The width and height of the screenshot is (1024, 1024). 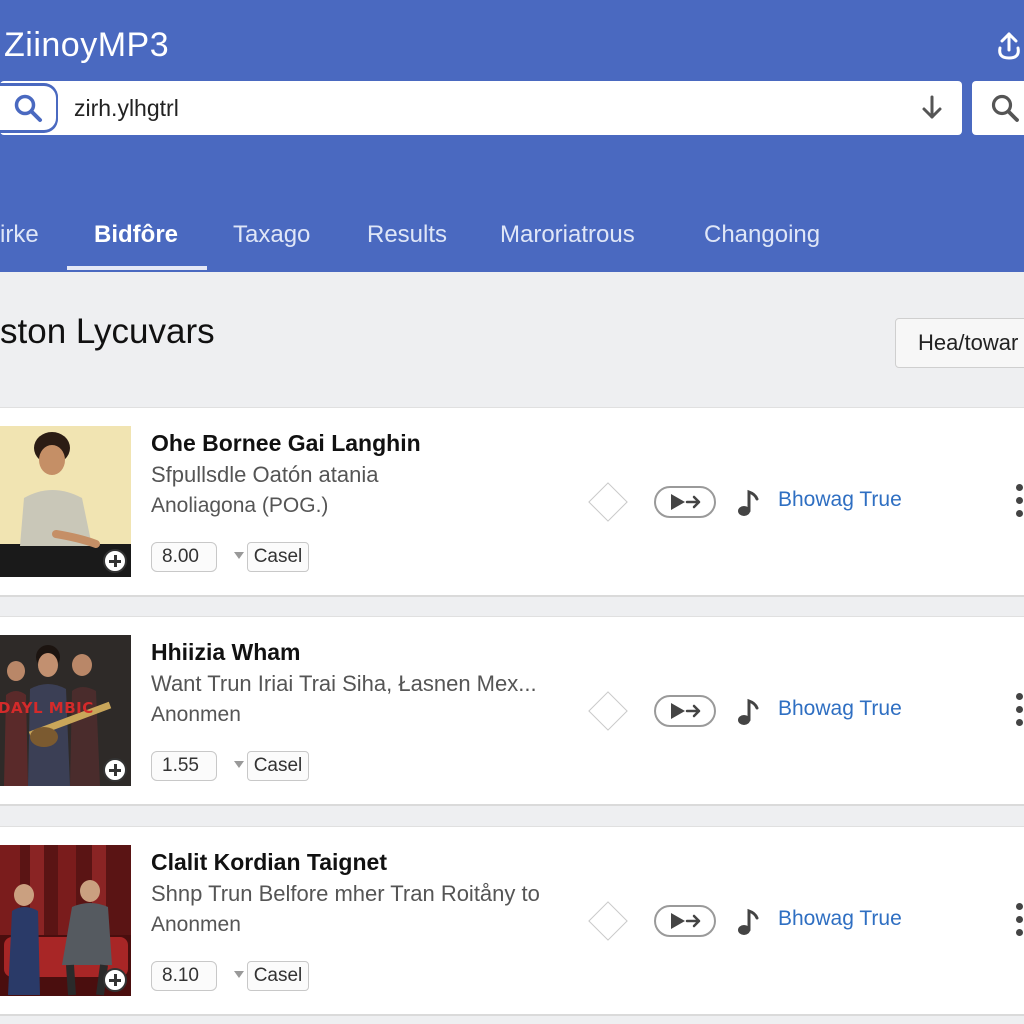 What do you see at coordinates (107, 331) in the screenshot?
I see `section-title: ston Lycuvars` at bounding box center [107, 331].